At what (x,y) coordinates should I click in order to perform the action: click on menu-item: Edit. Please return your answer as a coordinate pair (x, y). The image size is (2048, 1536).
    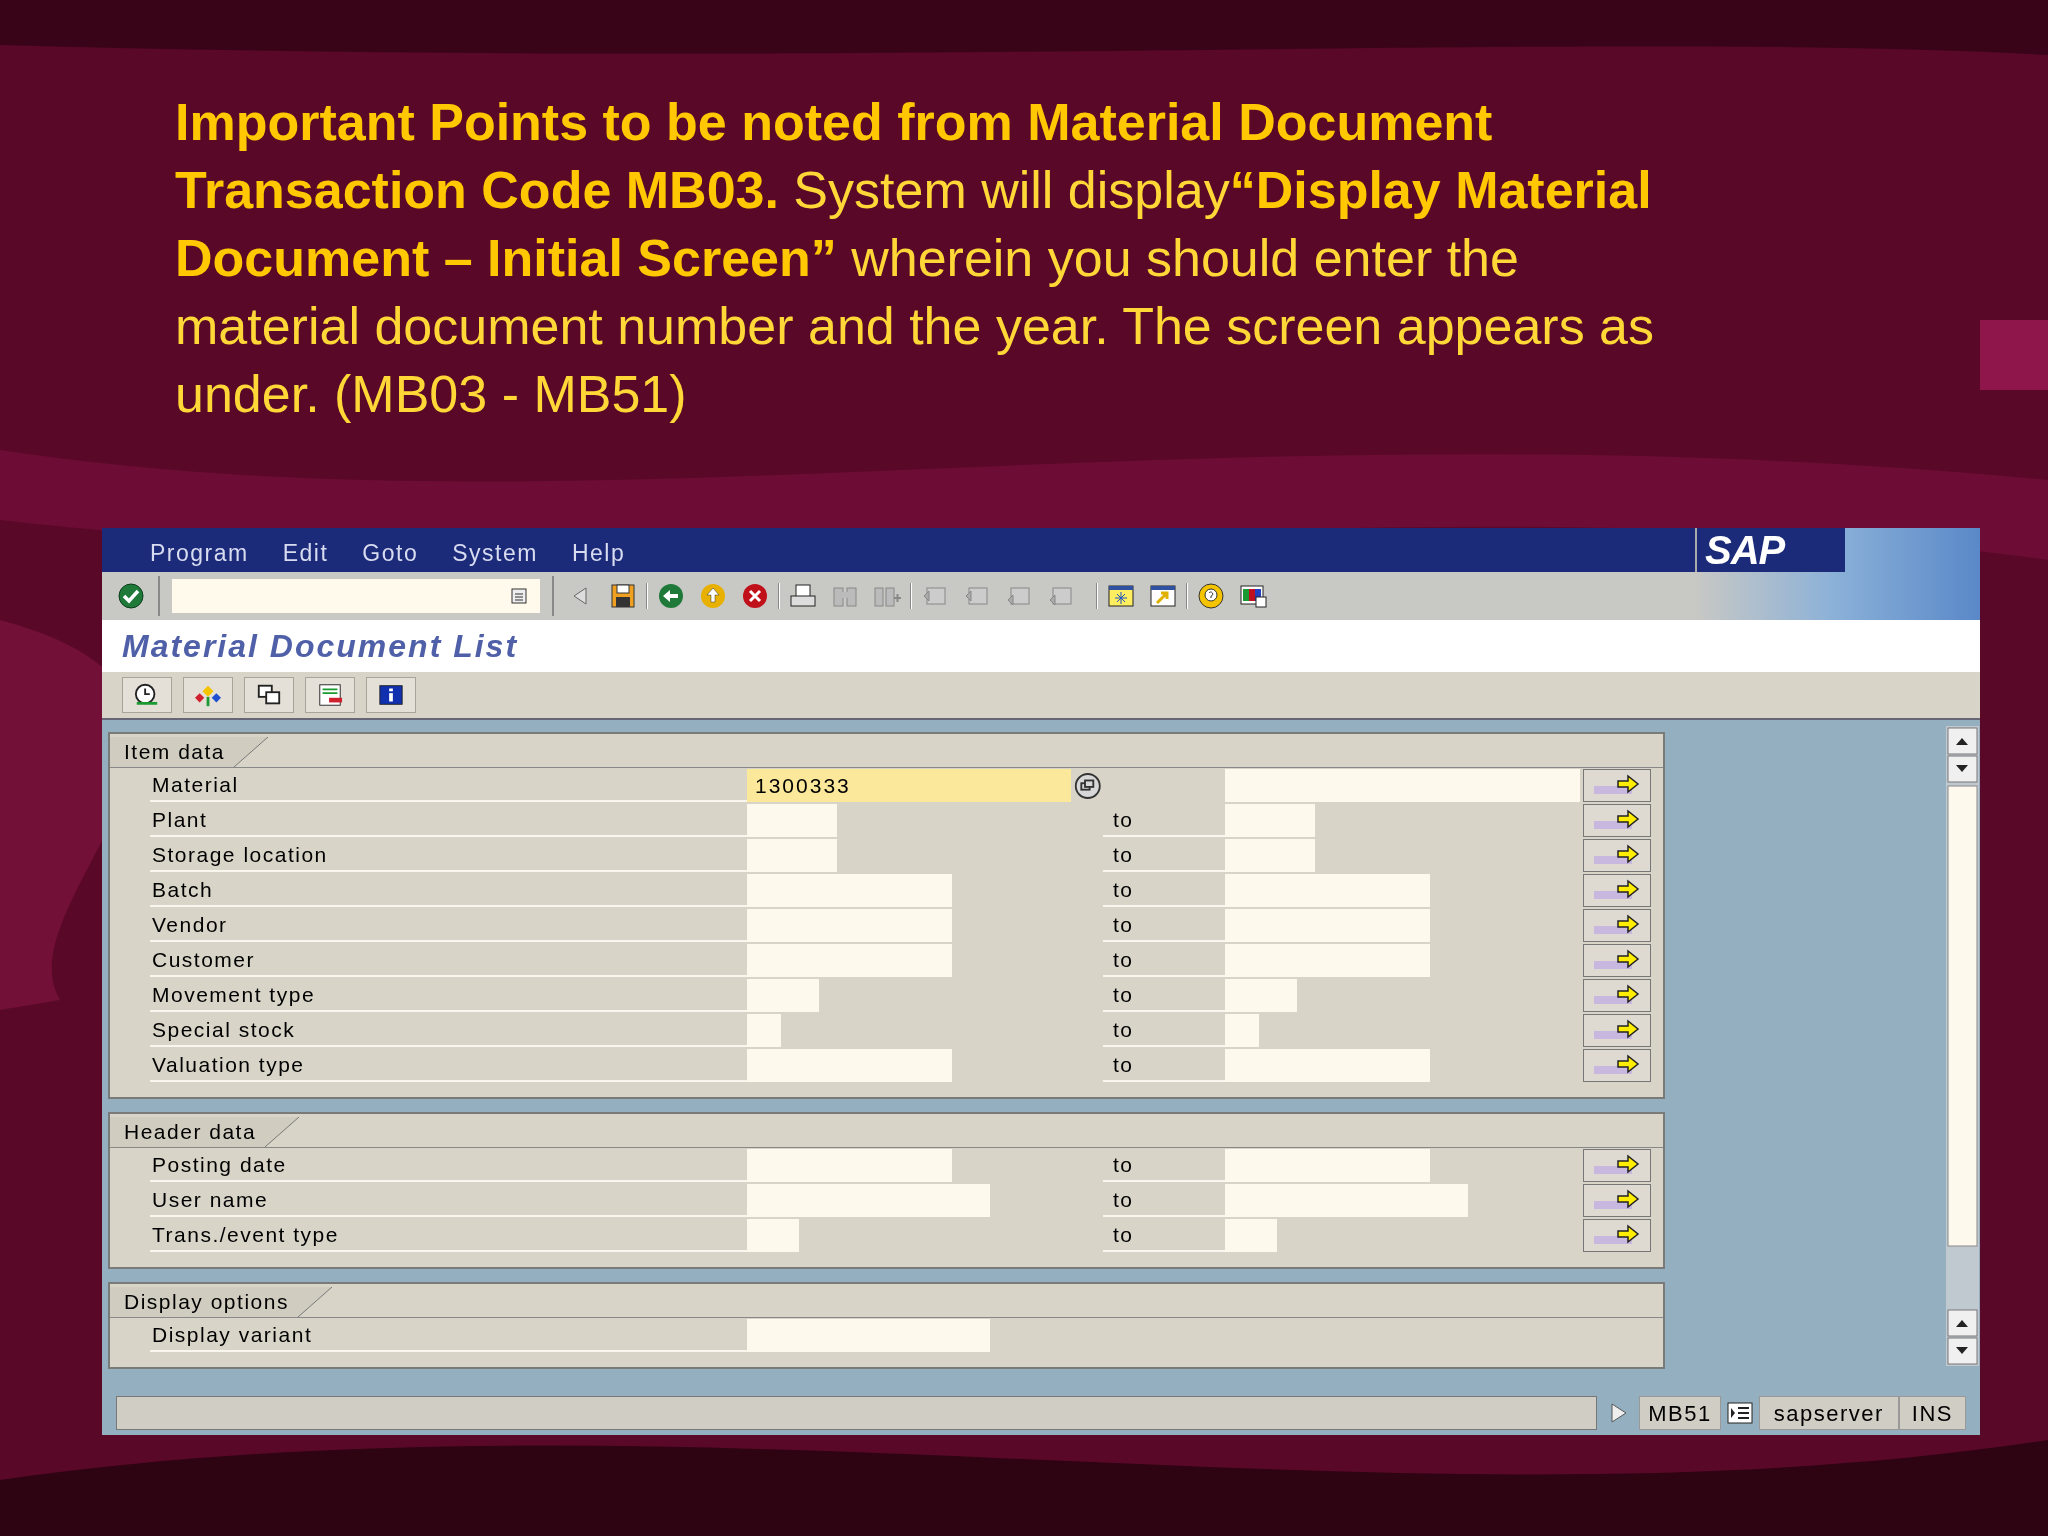
    Looking at the image, I should click on (305, 552).